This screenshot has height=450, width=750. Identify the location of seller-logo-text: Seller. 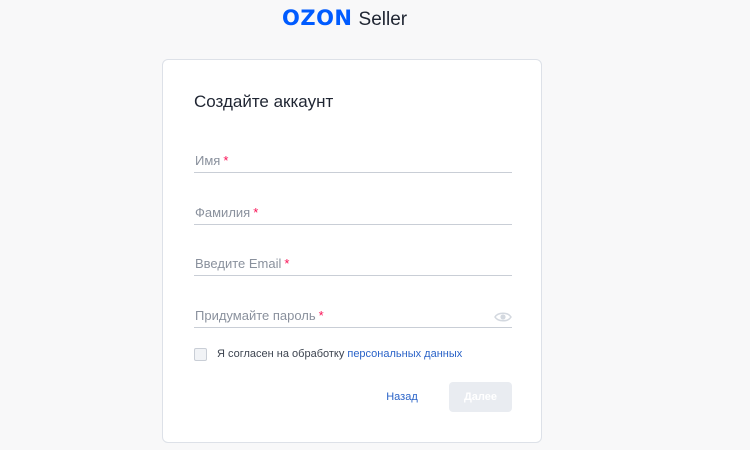
(383, 19).